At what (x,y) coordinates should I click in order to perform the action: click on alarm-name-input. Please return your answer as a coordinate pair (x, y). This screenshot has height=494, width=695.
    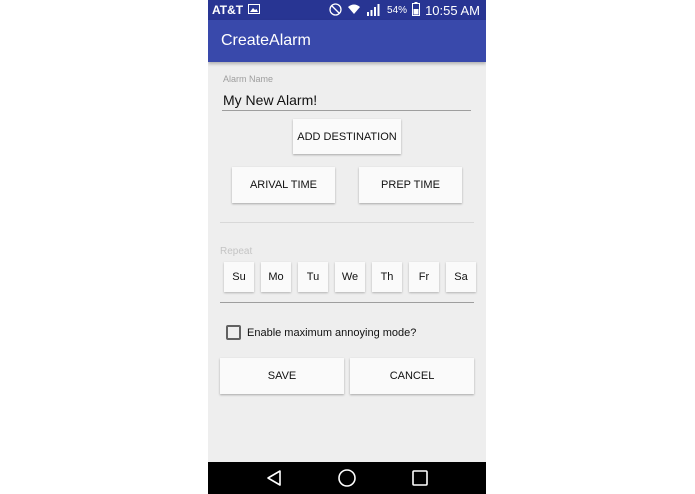
    Looking at the image, I should click on (346, 100).